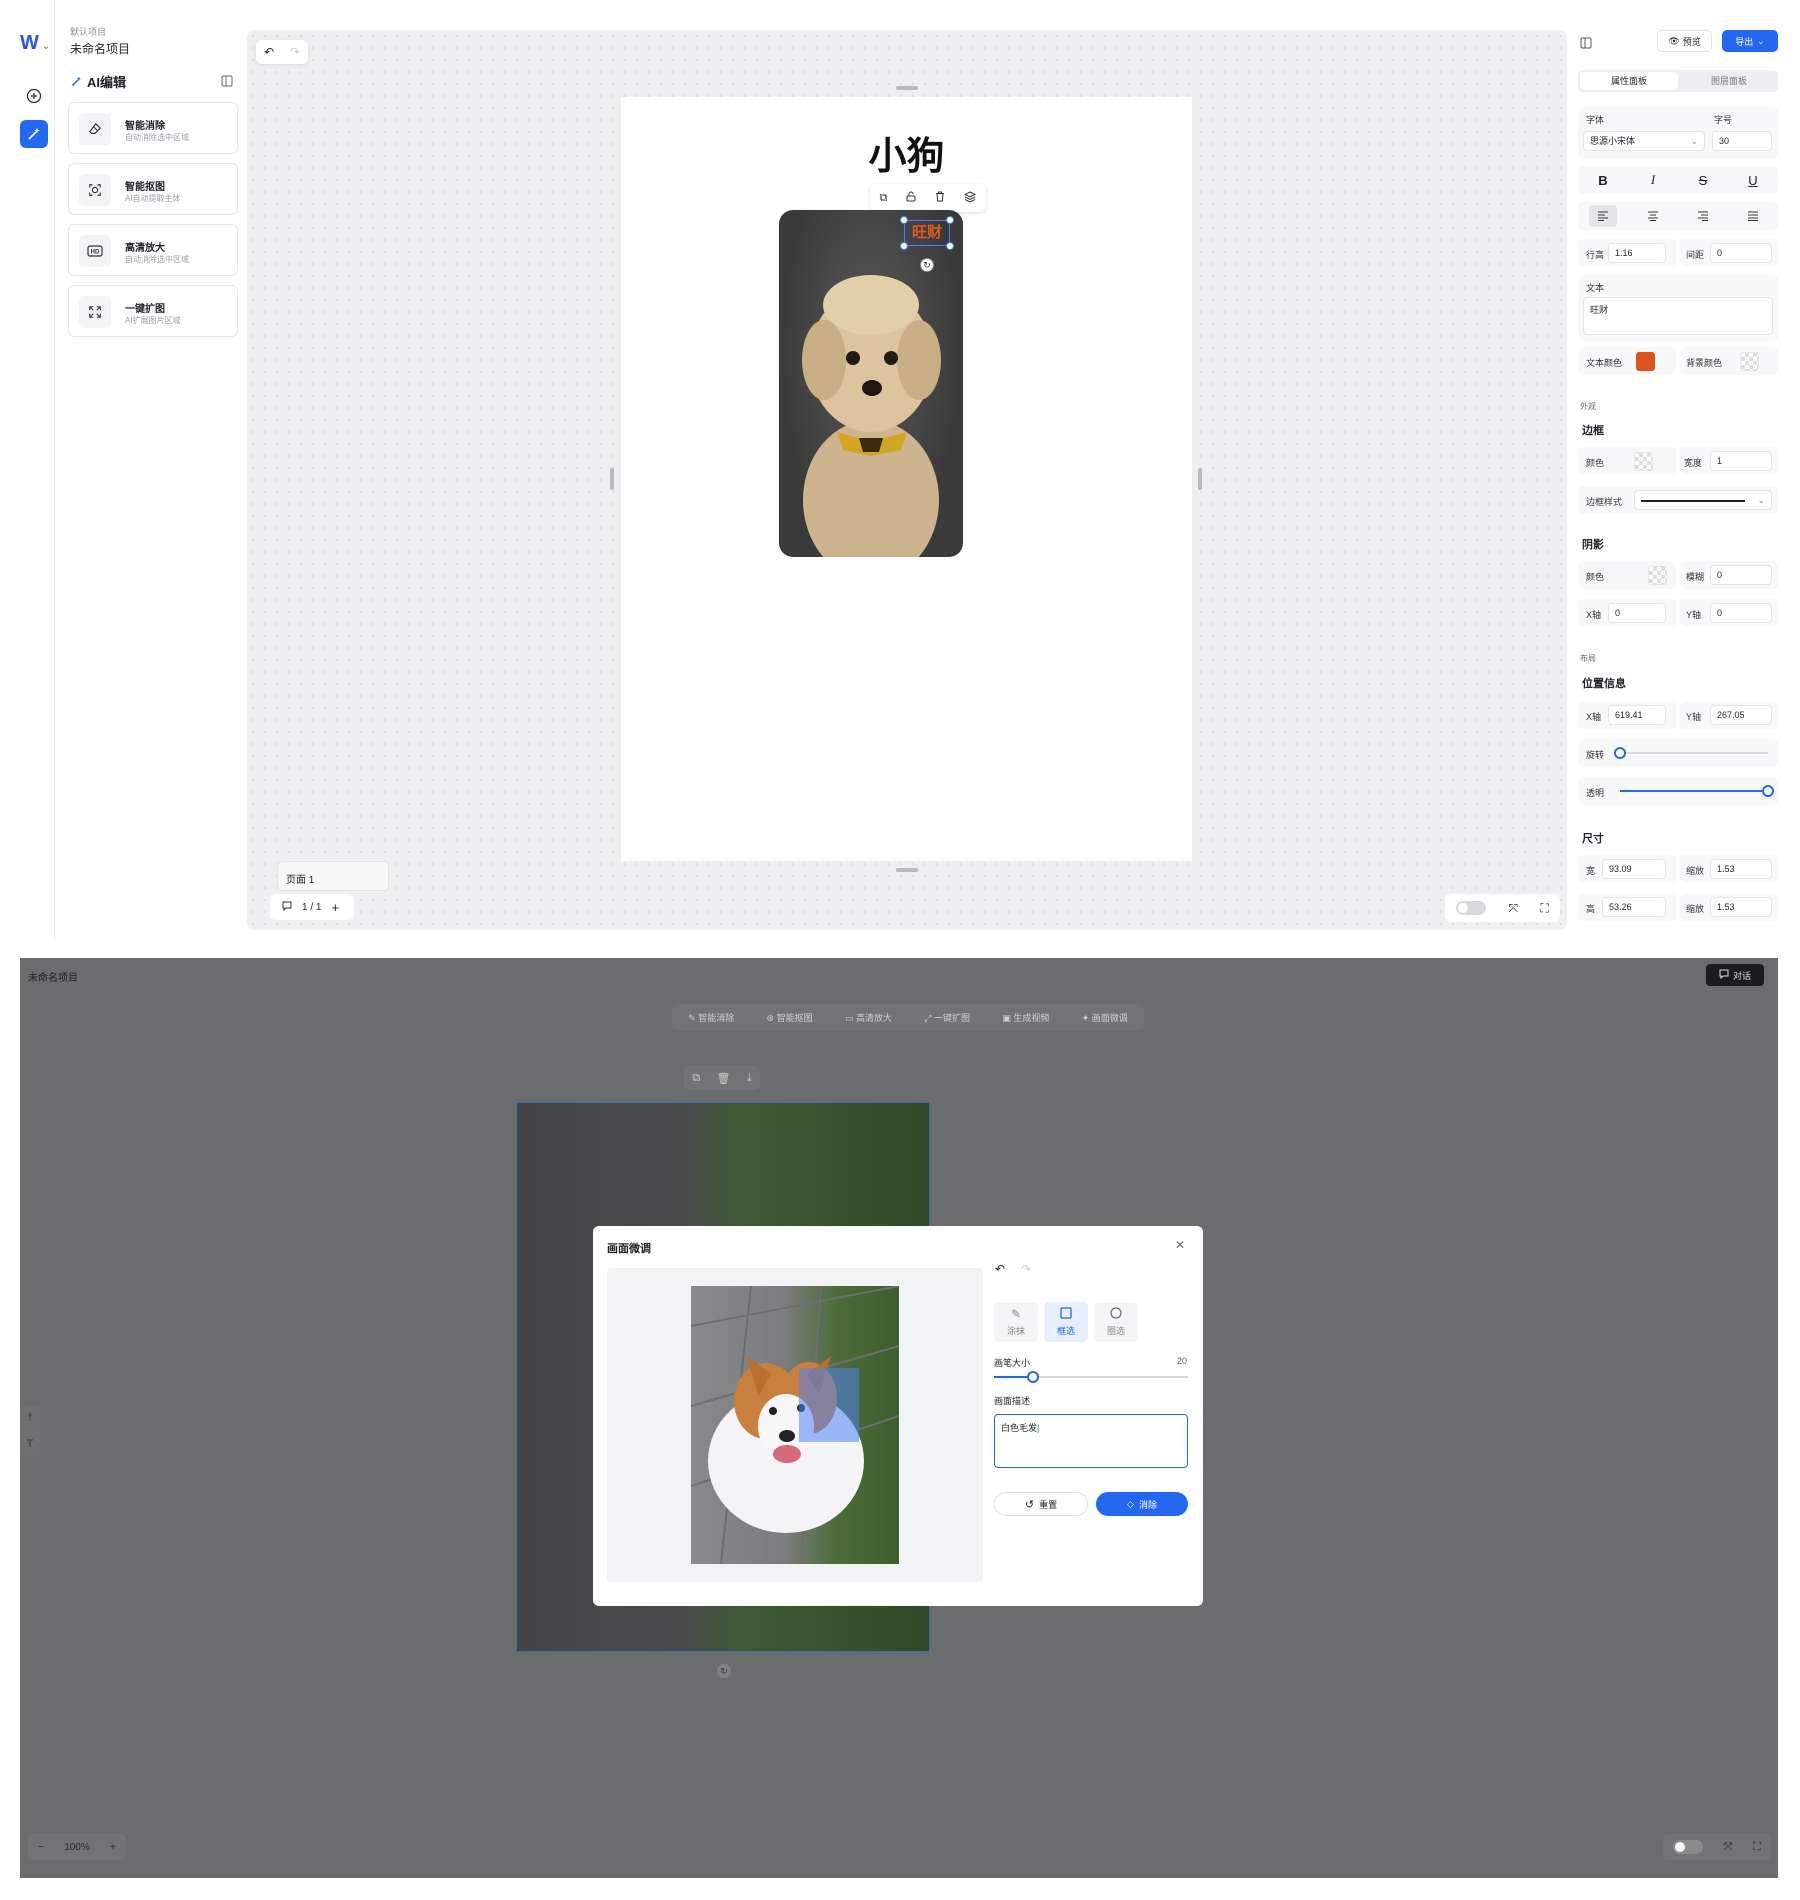  What do you see at coordinates (1627, 575) in the screenshot?
I see `shadow-color-group: 颜色` at bounding box center [1627, 575].